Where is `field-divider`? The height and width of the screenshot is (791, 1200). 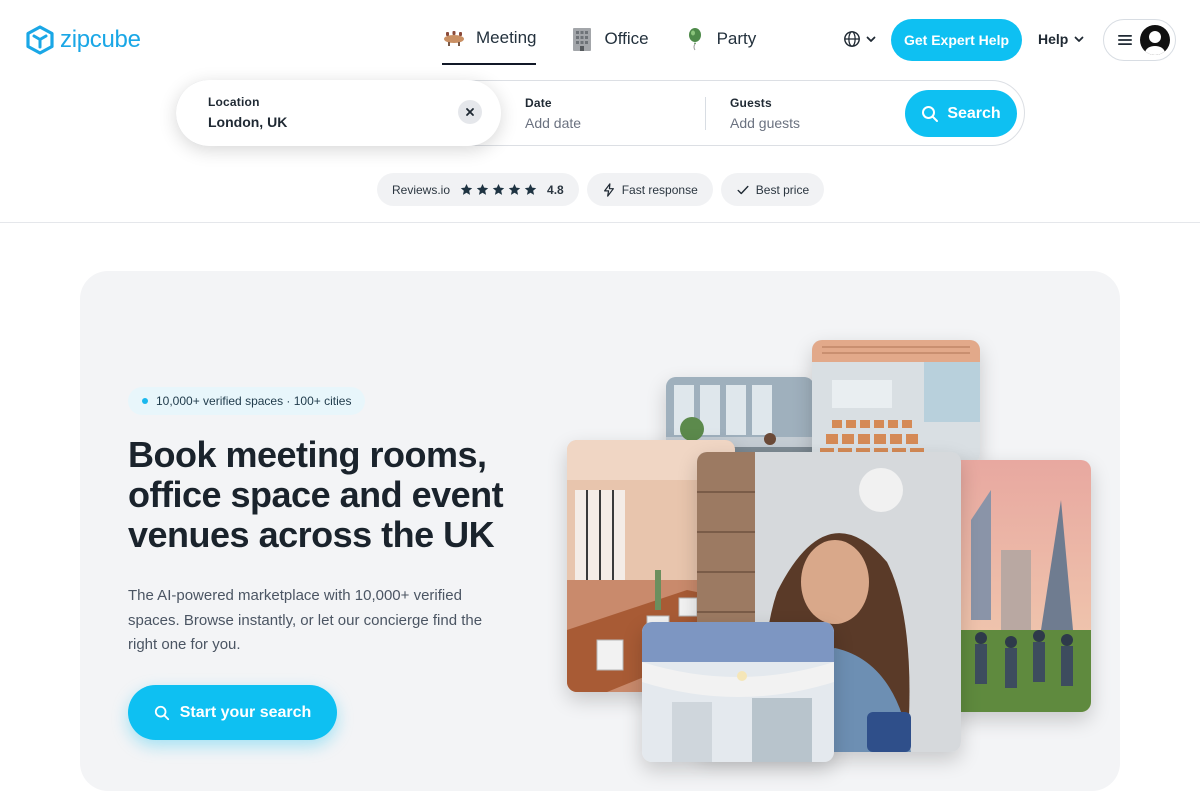 field-divider is located at coordinates (705, 113).